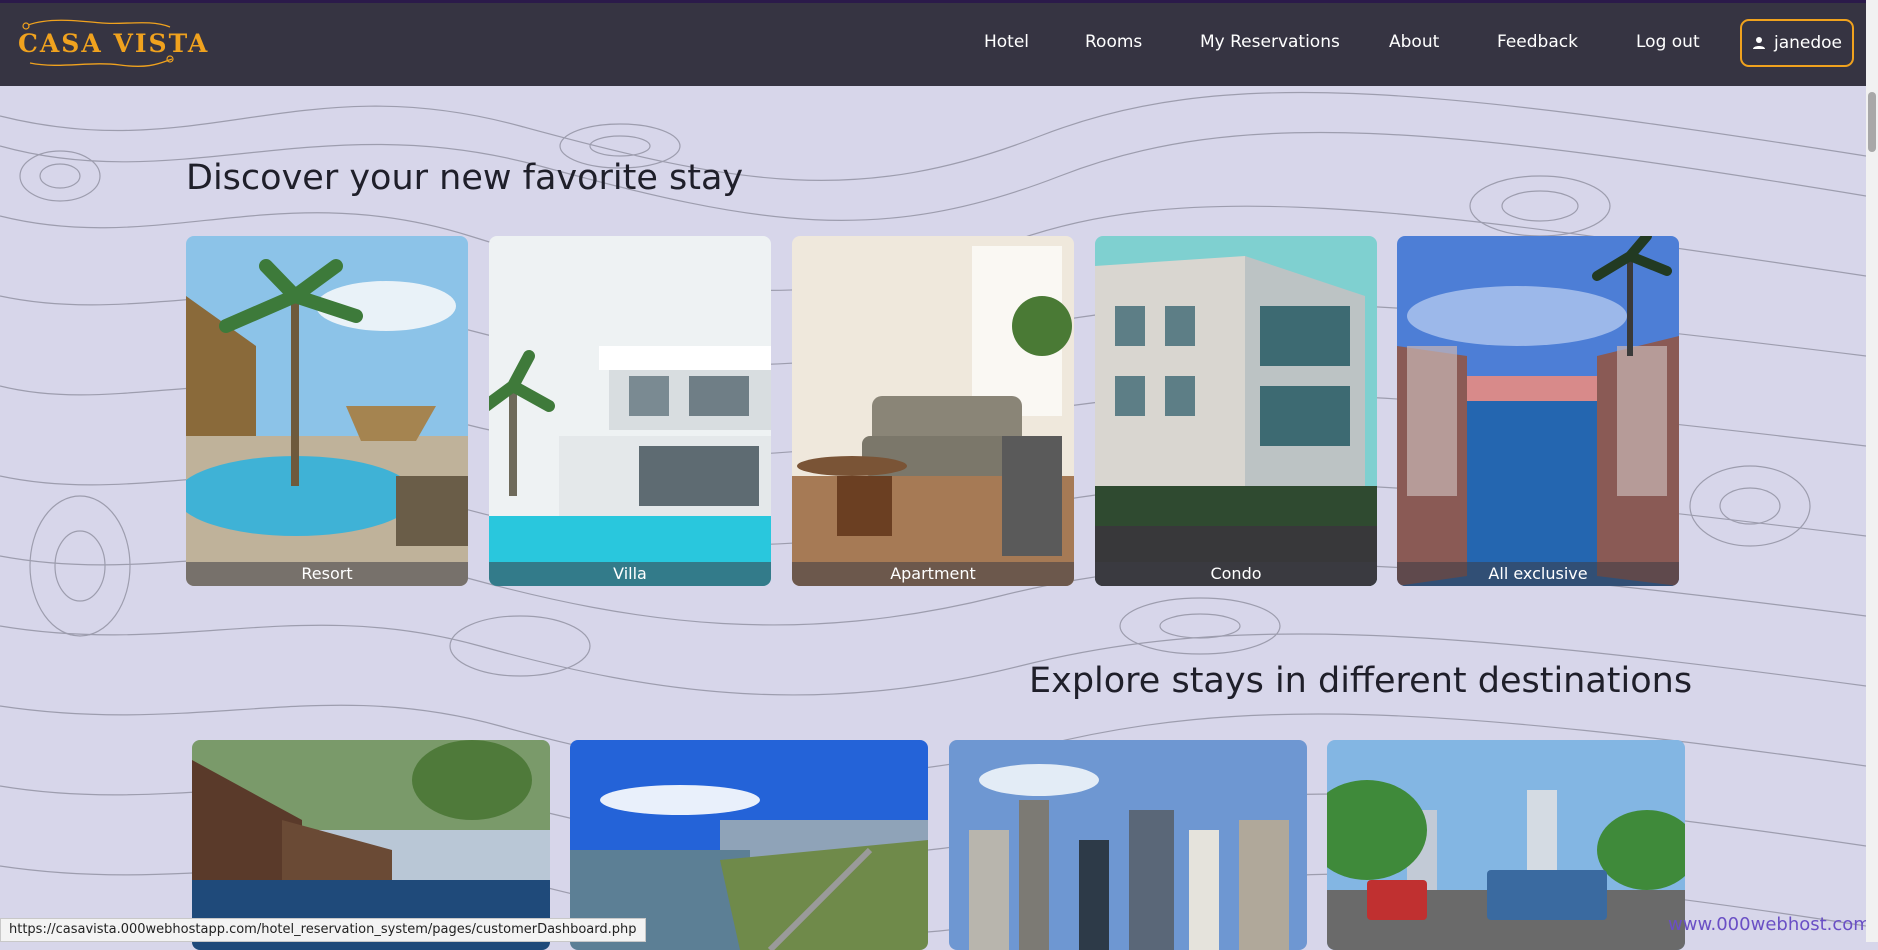 The width and height of the screenshot is (1878, 950). I want to click on discover-heading: Discover your new favorite stay, so click(465, 178).